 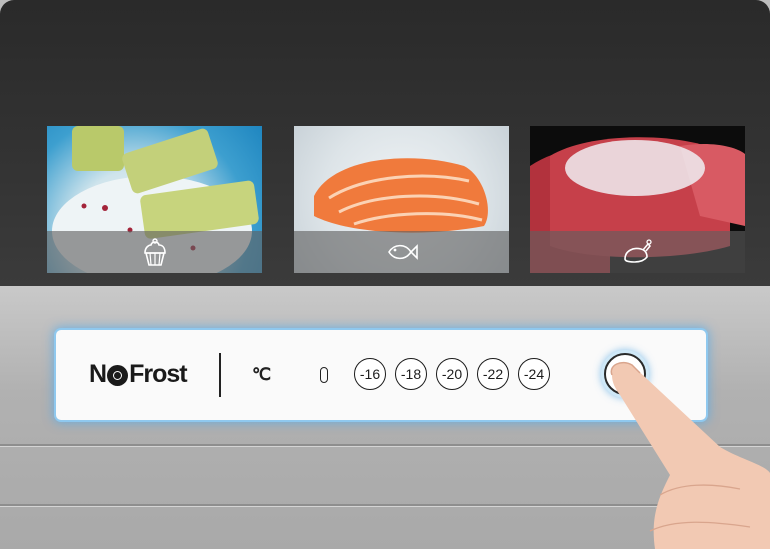 I want to click on temp-option: -22, so click(x=493, y=374).